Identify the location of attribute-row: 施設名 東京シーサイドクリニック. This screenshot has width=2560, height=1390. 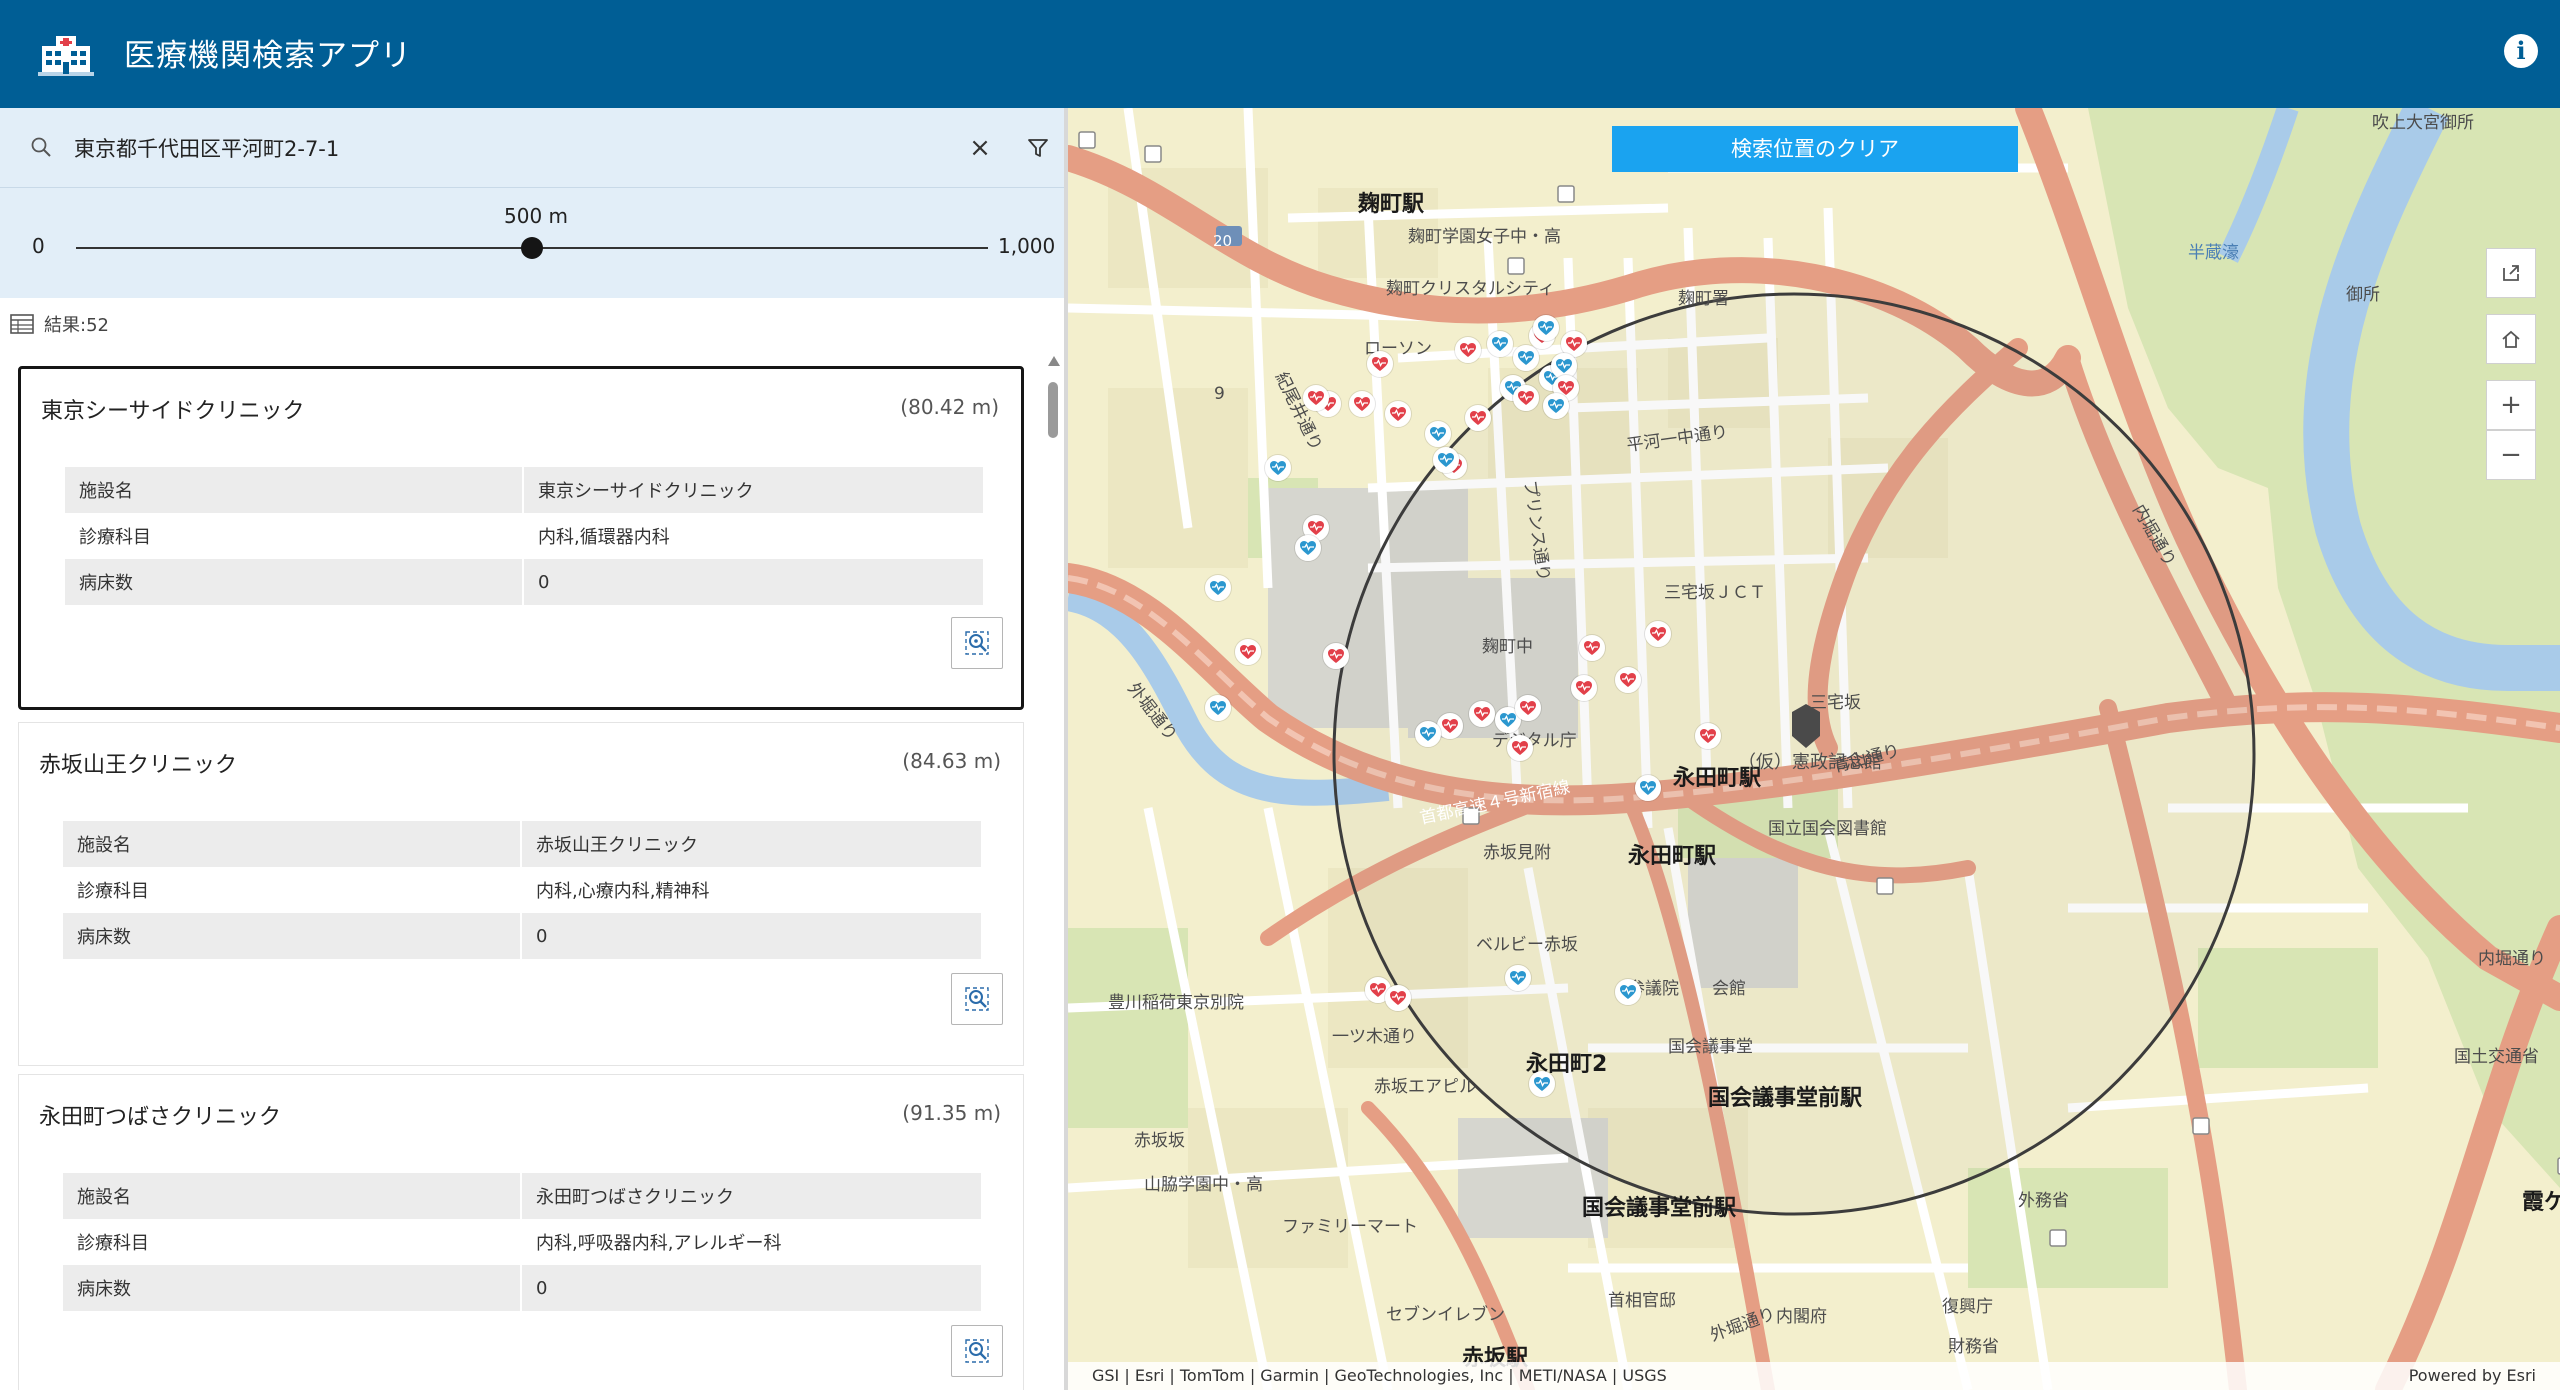
(524, 490).